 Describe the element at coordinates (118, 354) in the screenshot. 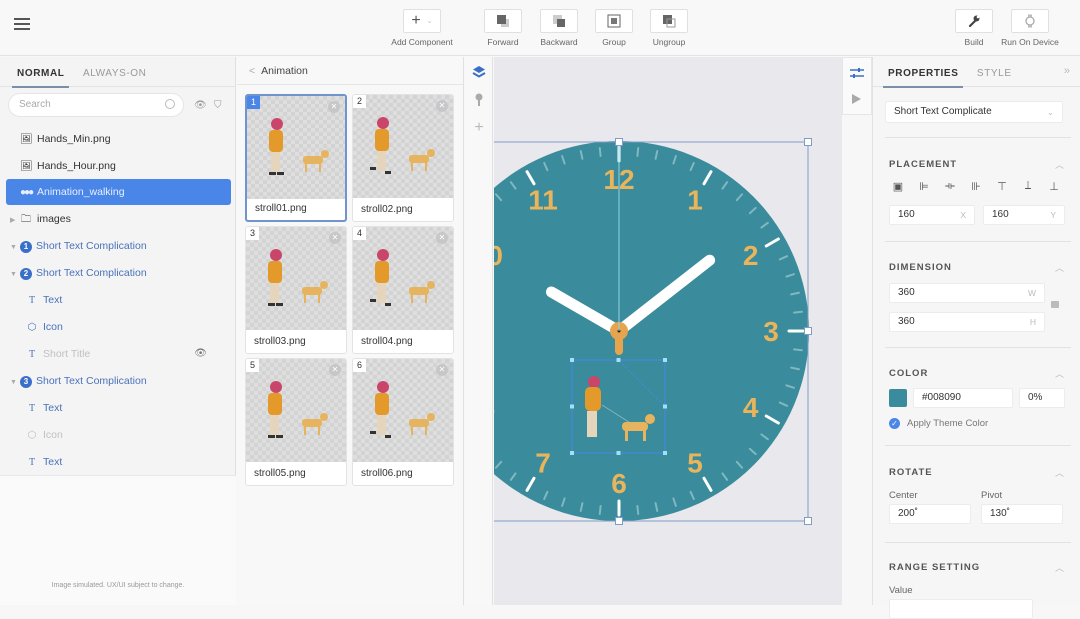

I see `layer-item-short-title: T Short Title 👁︎` at that location.